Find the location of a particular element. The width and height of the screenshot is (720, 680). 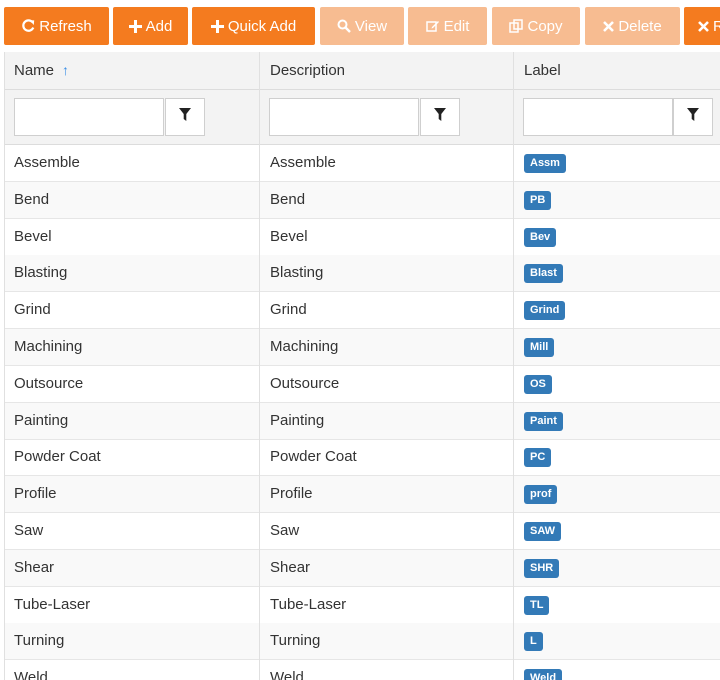

cell-description: Profile is located at coordinates (291, 494).